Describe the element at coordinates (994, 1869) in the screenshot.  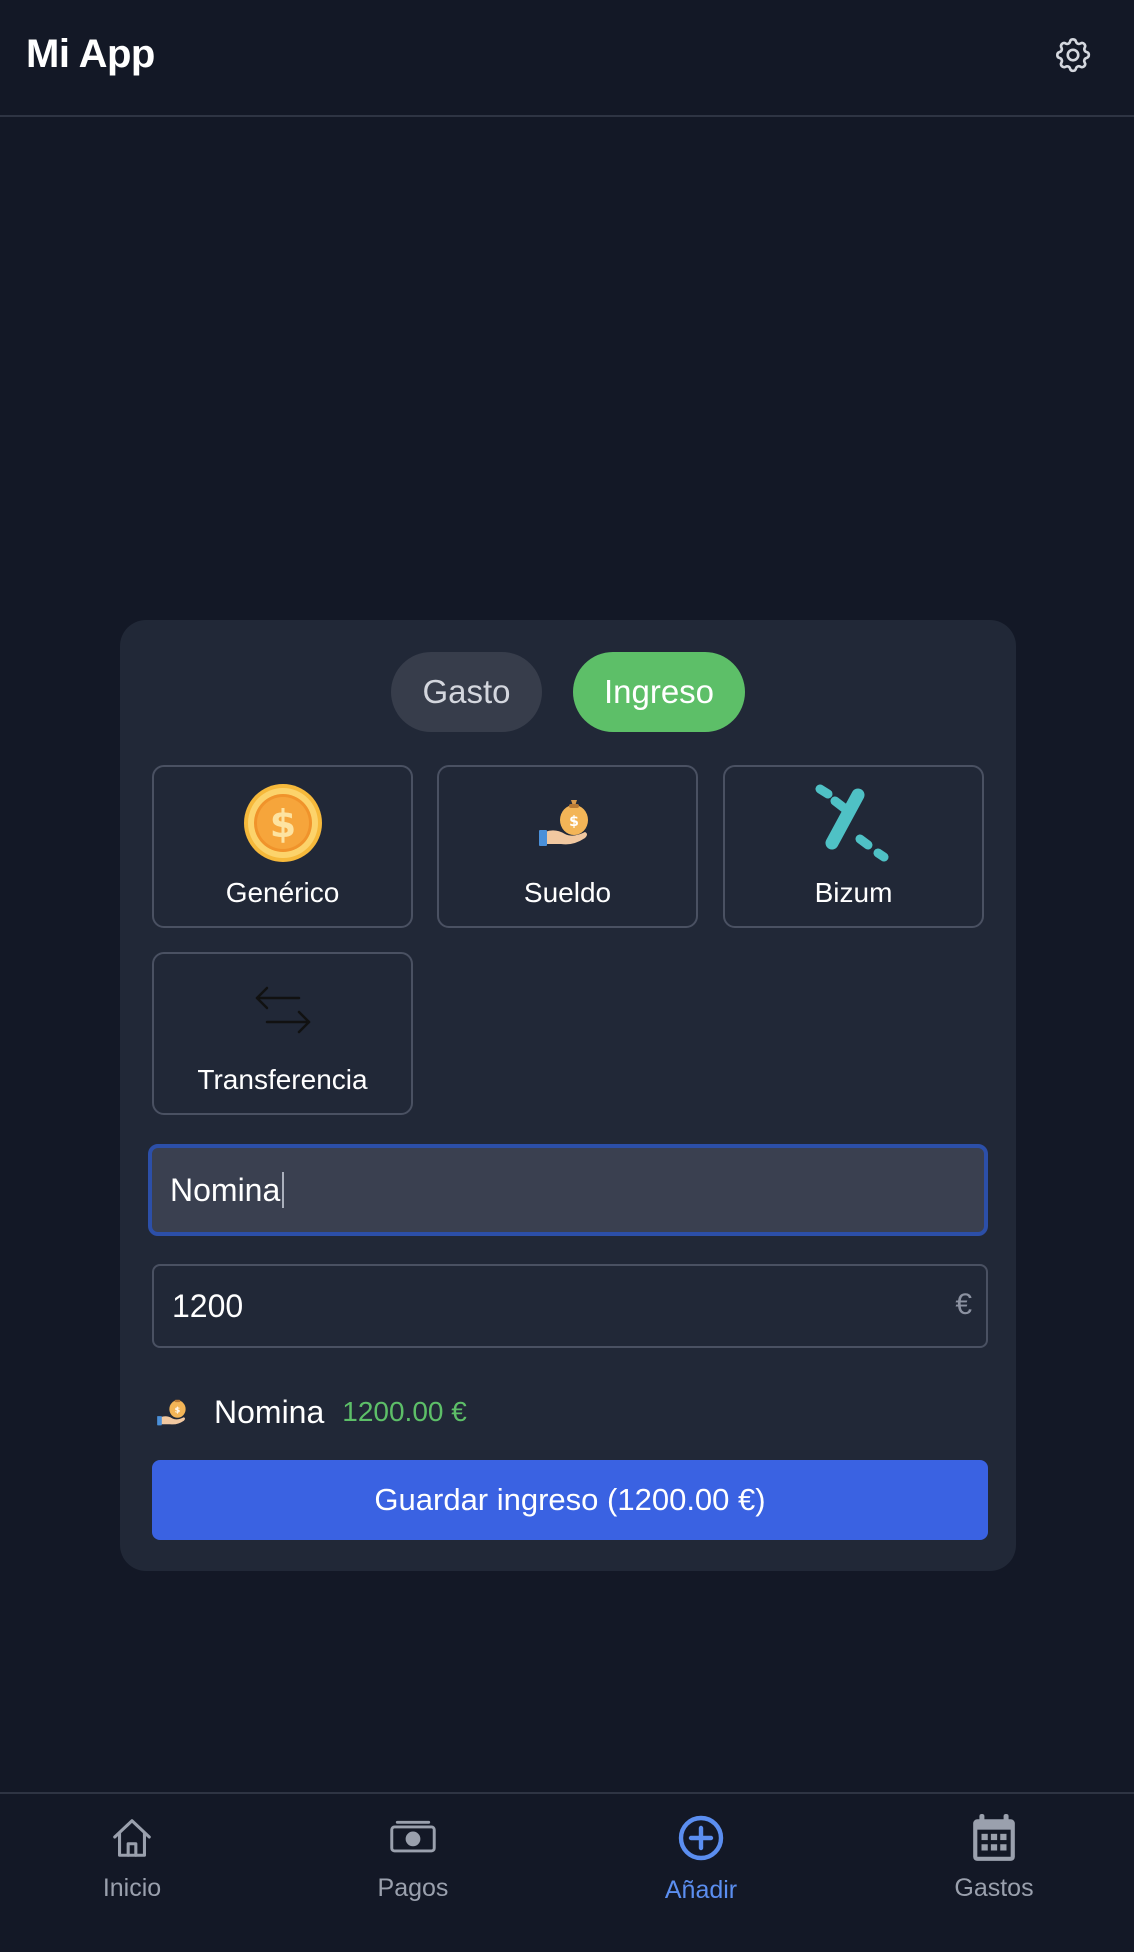
I see `nav-item-gastos: Gastos` at that location.